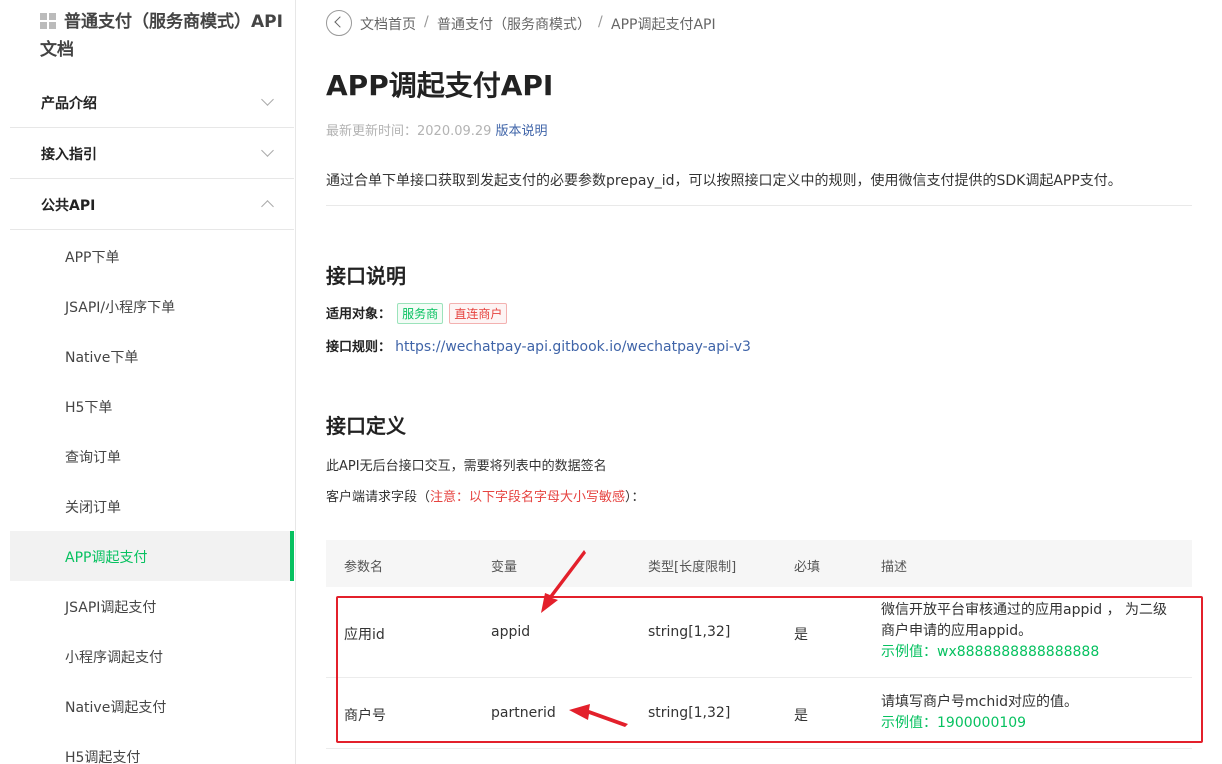 This screenshot has width=1222, height=764. Describe the element at coordinates (563, 581) in the screenshot. I see `arrow-appid-icon` at that location.